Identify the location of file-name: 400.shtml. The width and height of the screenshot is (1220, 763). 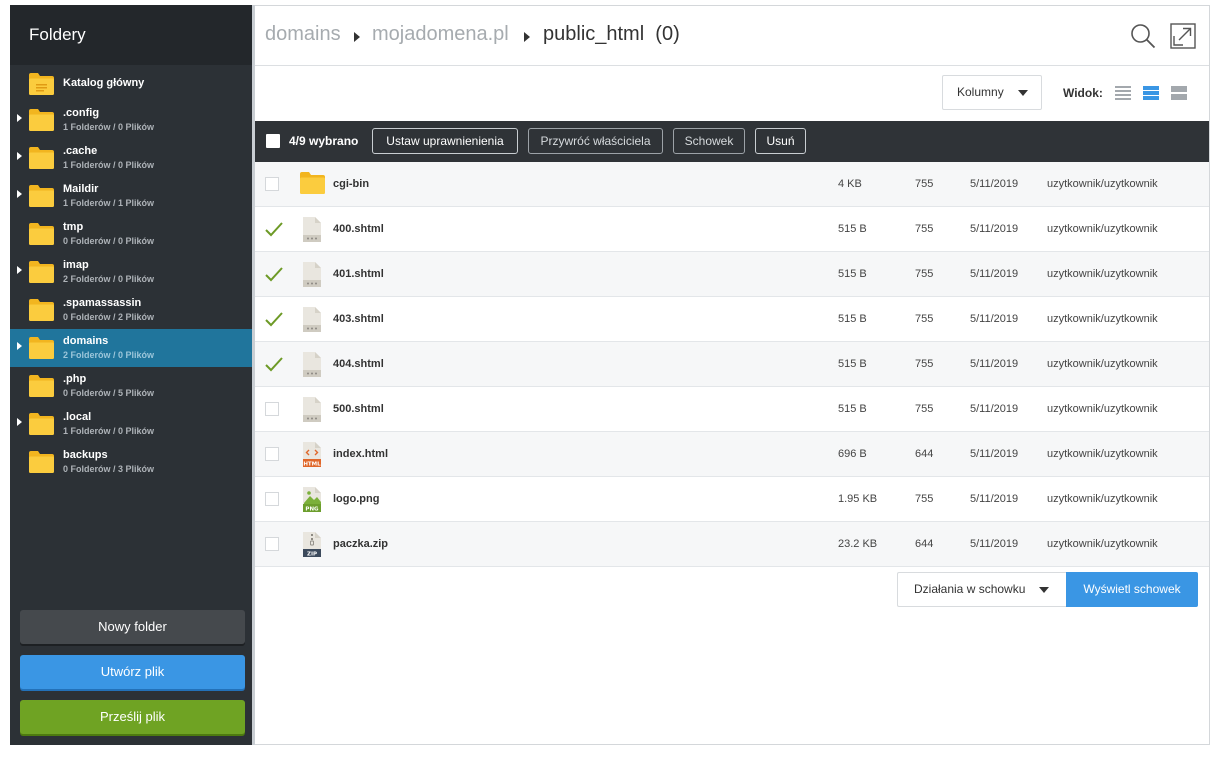
(358, 229).